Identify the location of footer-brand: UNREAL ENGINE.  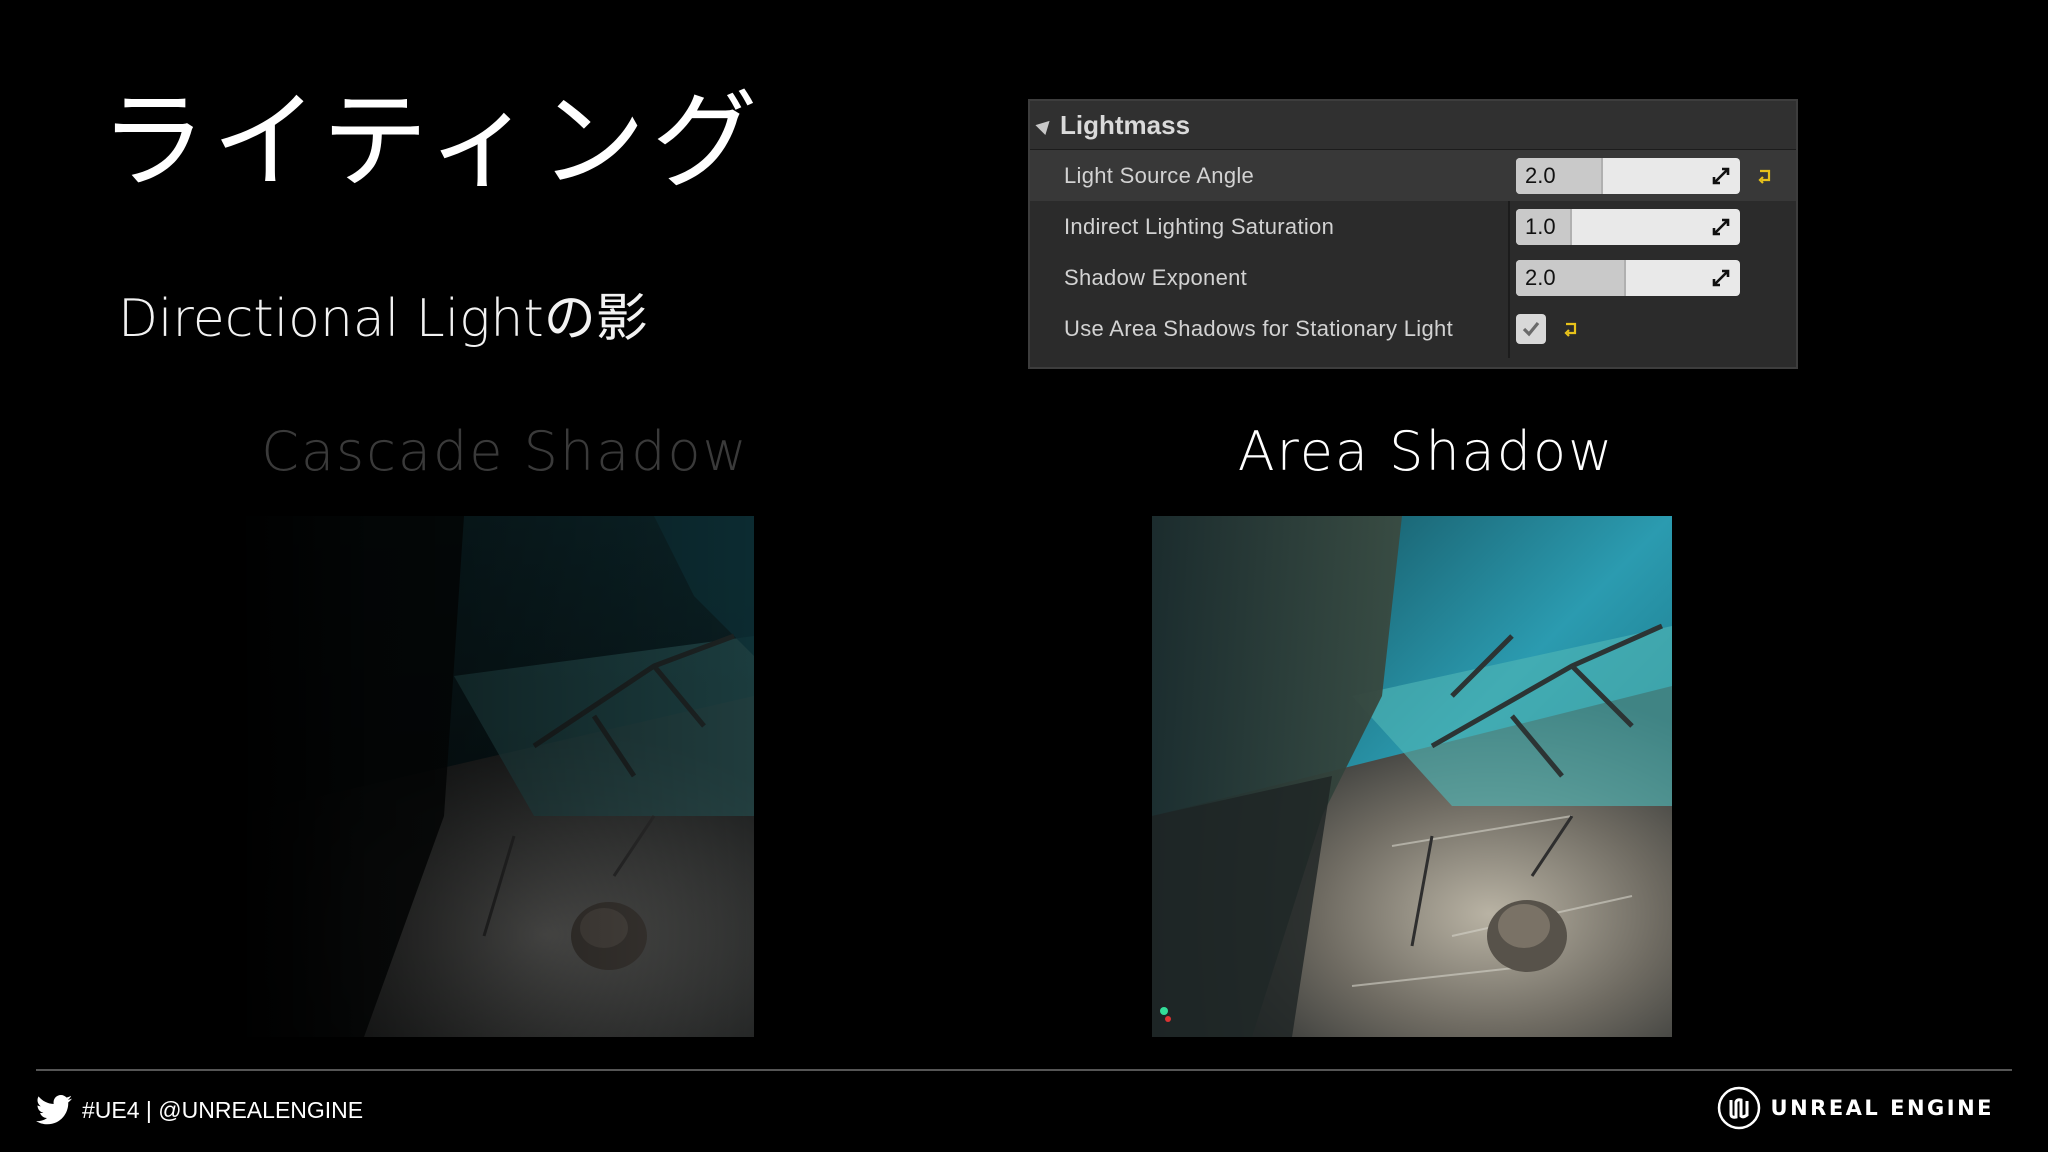
(1855, 1108).